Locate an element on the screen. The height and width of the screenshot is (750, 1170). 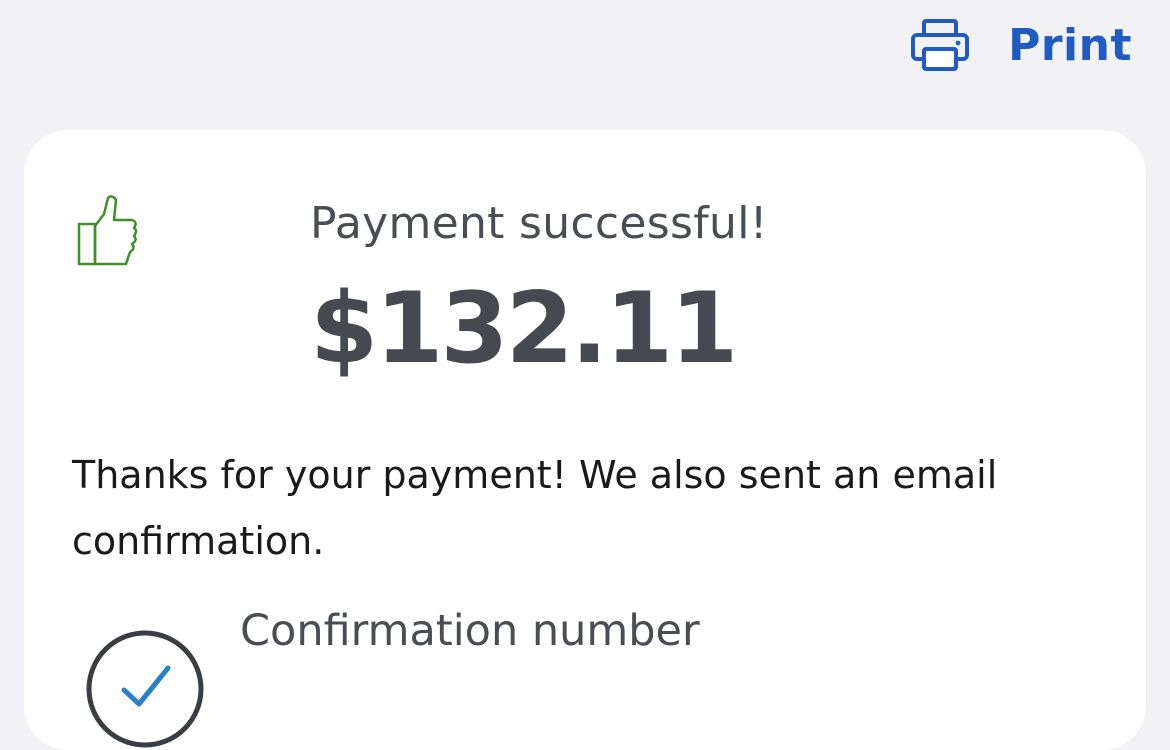
print-label: Print is located at coordinates (1070, 45).